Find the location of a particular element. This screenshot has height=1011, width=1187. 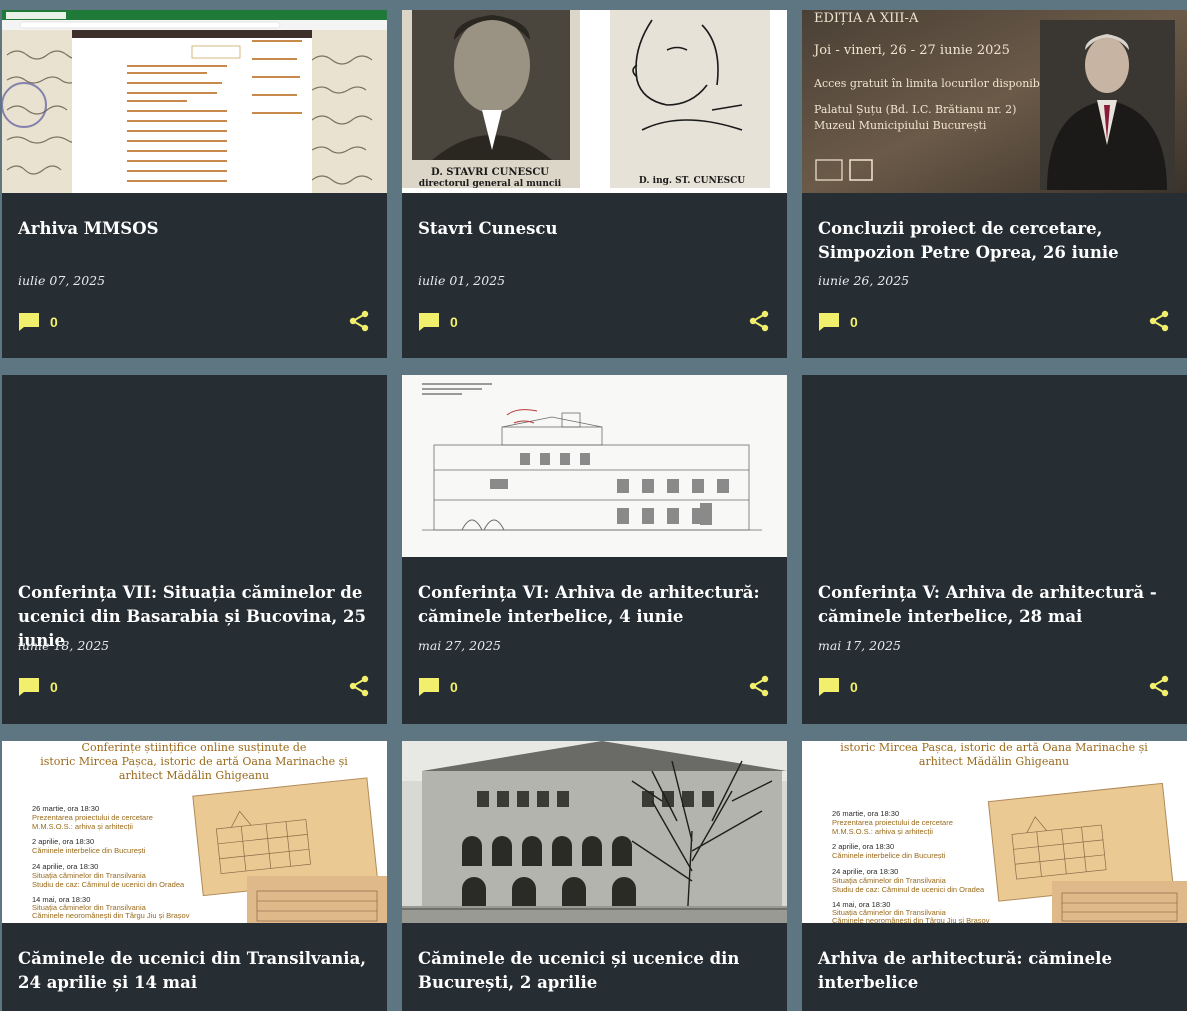

post-title: Stavri Cunescu is located at coordinates (594, 229).